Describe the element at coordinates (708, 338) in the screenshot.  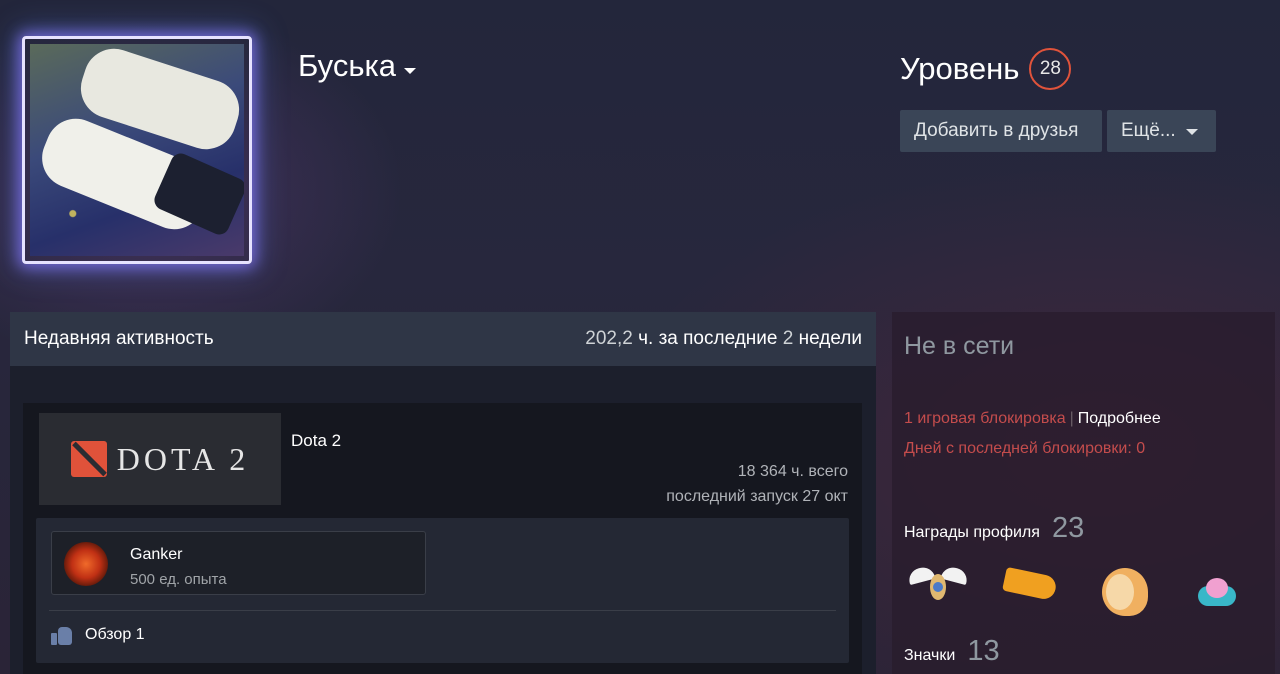
I see `hours-text: ч. за последние` at that location.